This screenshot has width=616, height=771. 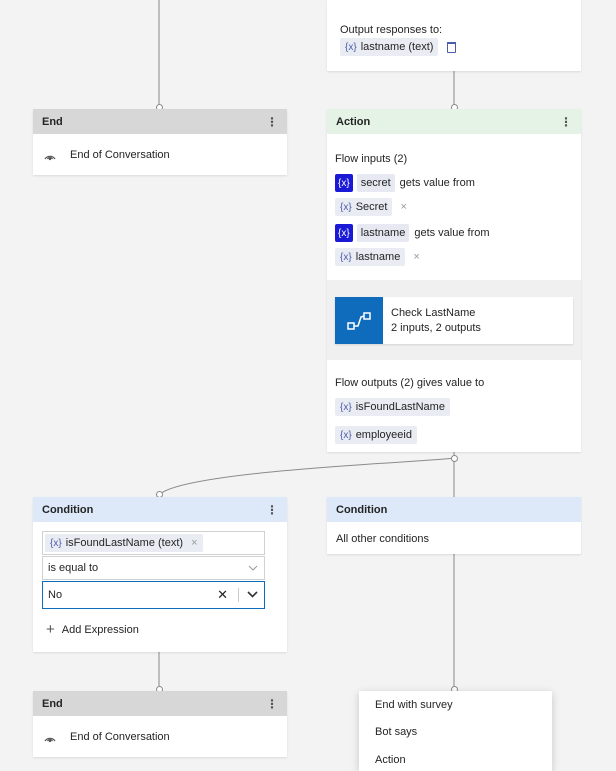 I want to click on source-variable-chip: {x} Secret, so click(x=364, y=207).